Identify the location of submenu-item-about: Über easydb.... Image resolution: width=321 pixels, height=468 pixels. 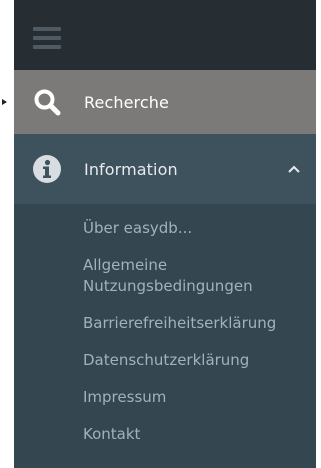
(165, 228).